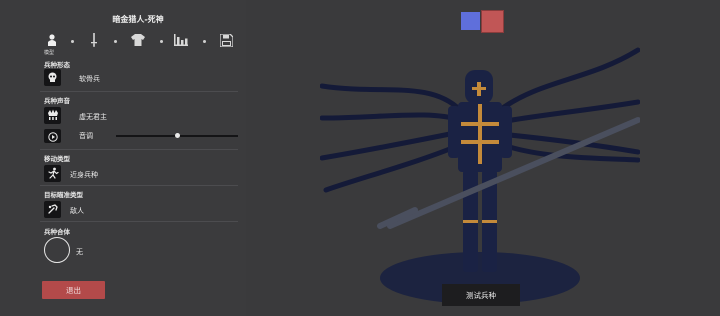 This screenshot has height=316, width=720. Describe the element at coordinates (481, 295) in the screenshot. I see `test-unit-button: 测试兵种` at that location.